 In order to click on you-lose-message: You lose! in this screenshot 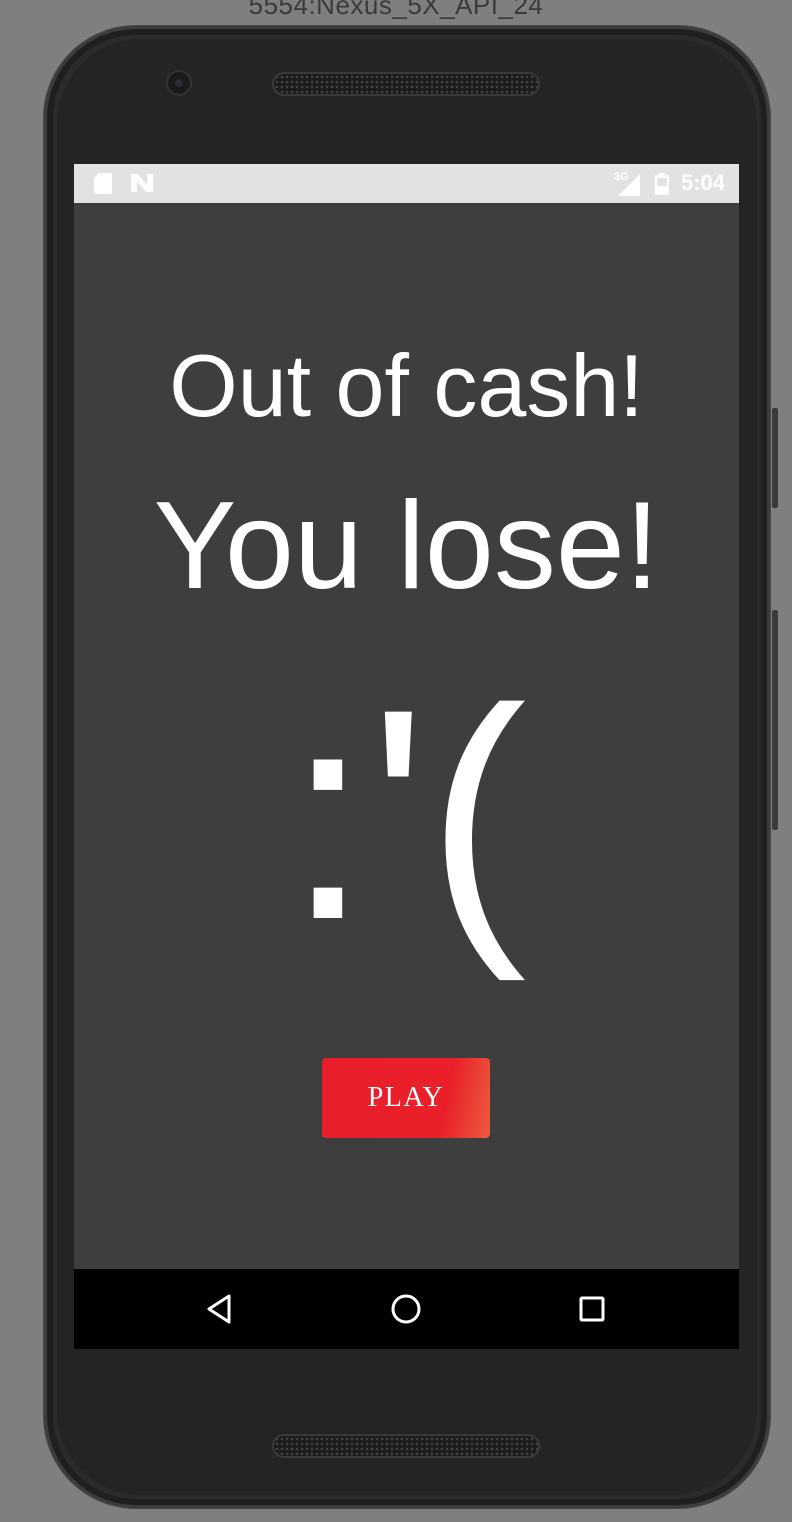, I will do `click(406, 546)`.